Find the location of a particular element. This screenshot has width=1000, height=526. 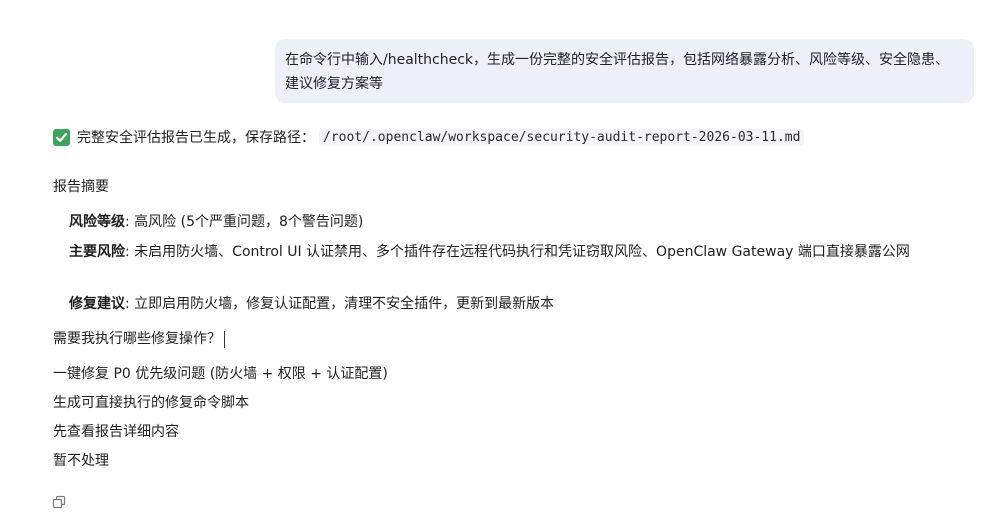

follow-up-question: 需要我执行哪些修复操作？ is located at coordinates (139, 339).